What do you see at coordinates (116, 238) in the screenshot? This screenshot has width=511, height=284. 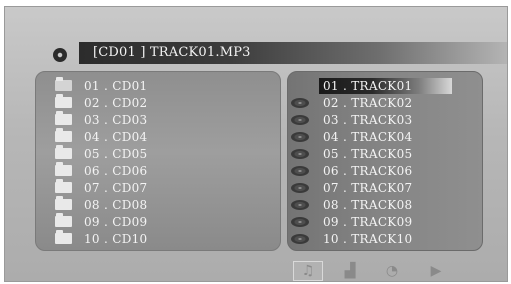 I see `folder-label: 10 . CD10` at bounding box center [116, 238].